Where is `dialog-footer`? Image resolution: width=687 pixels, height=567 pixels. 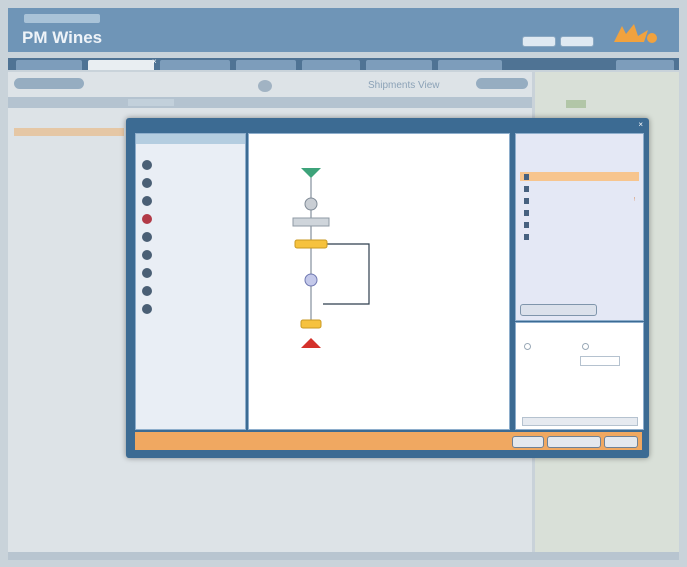 dialog-footer is located at coordinates (388, 441).